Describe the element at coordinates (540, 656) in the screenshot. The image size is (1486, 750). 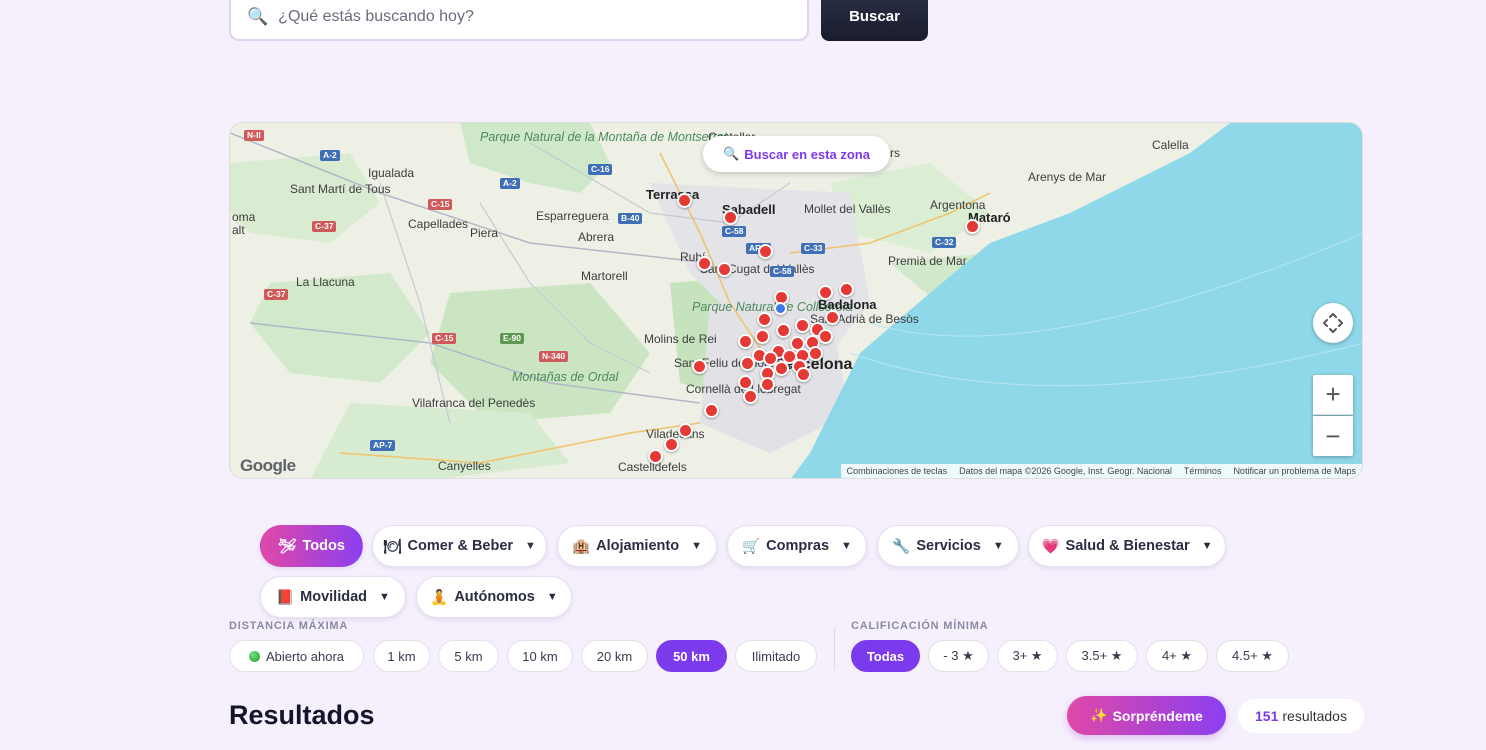
I see `distance-option: 10 km` at that location.